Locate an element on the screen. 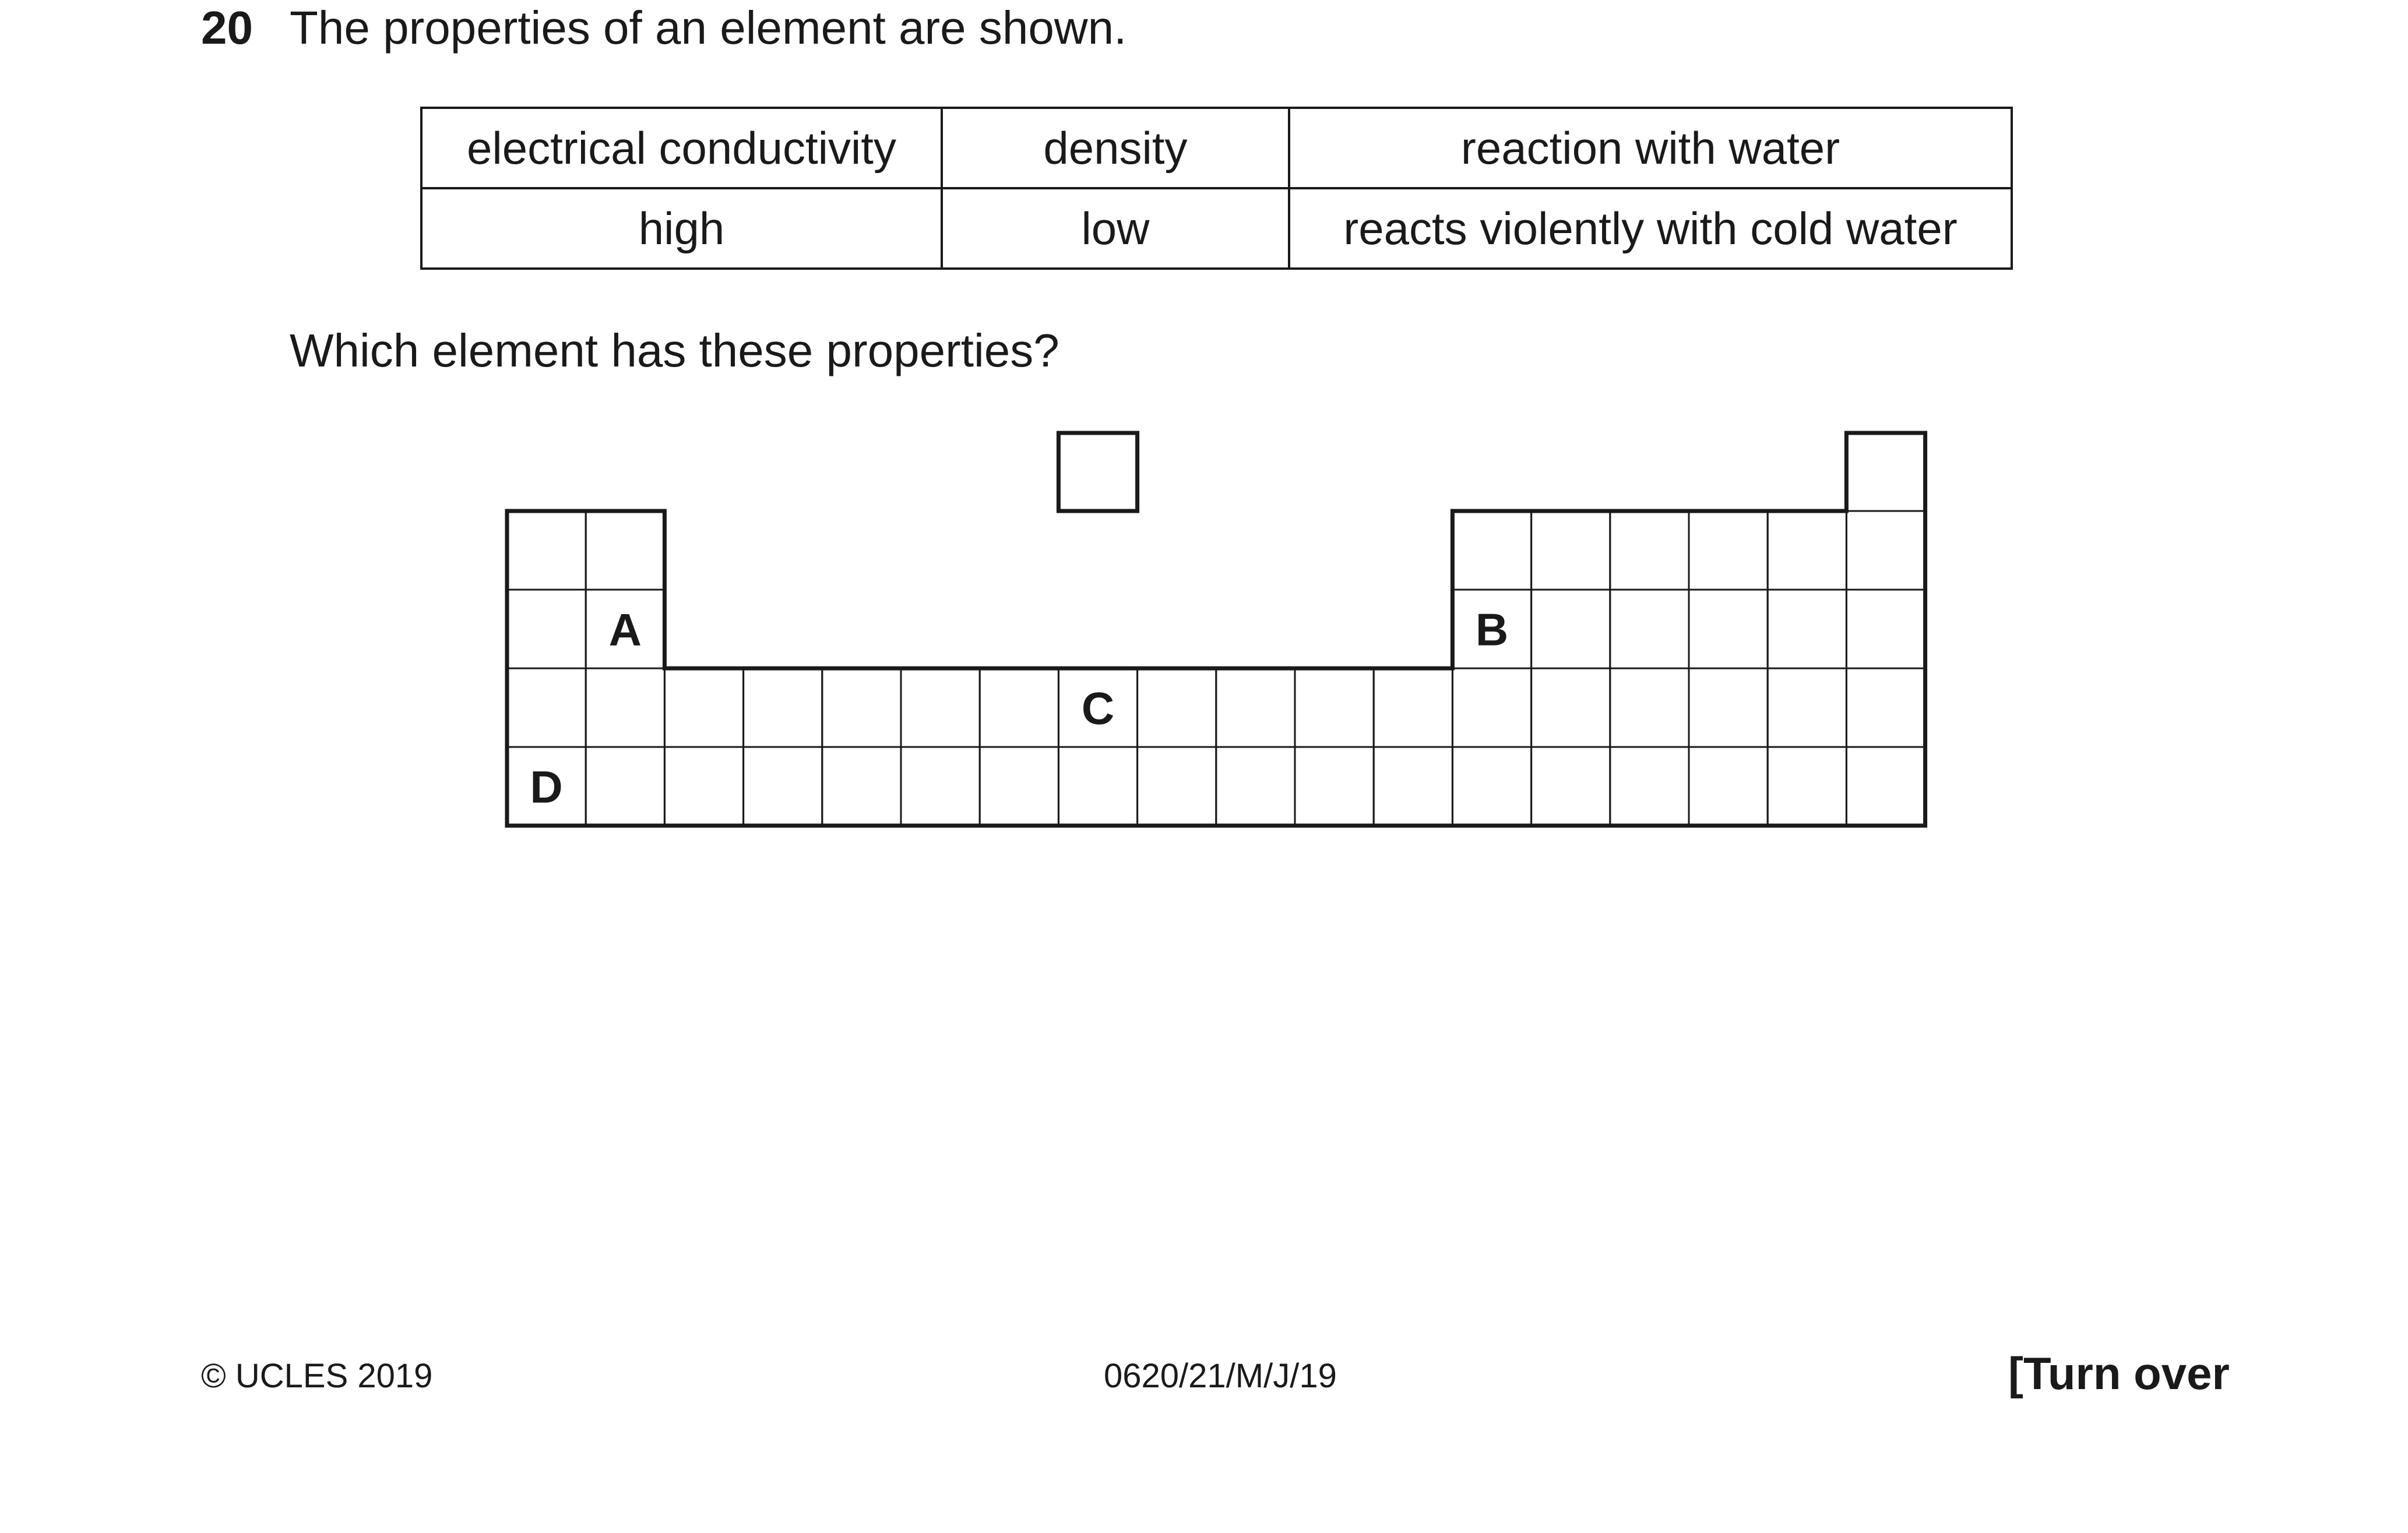 This screenshot has height=1533, width=2408. footer-turn-over: [Turn over is located at coordinates (2119, 1373).